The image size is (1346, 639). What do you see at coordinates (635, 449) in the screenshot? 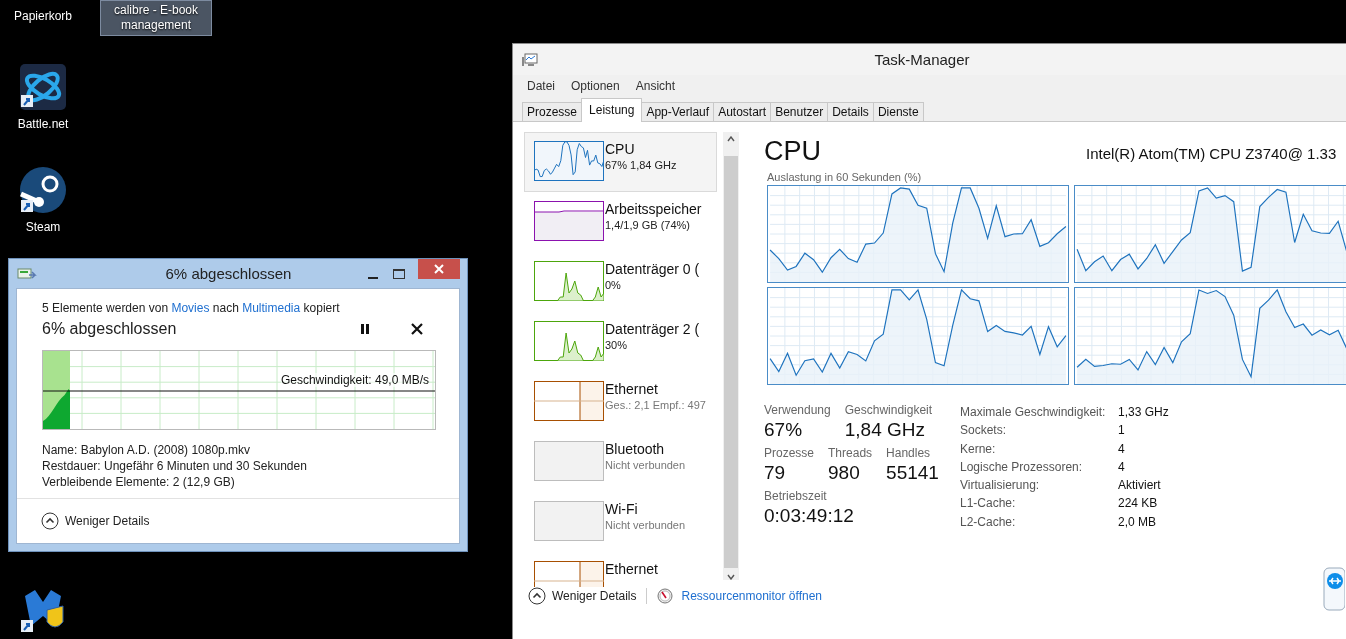
I see `resource-name: Bluetooth` at bounding box center [635, 449].